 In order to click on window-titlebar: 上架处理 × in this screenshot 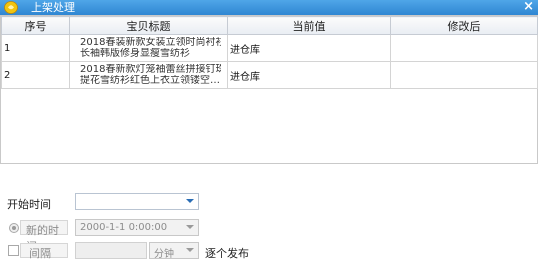, I will do `click(269, 7)`.